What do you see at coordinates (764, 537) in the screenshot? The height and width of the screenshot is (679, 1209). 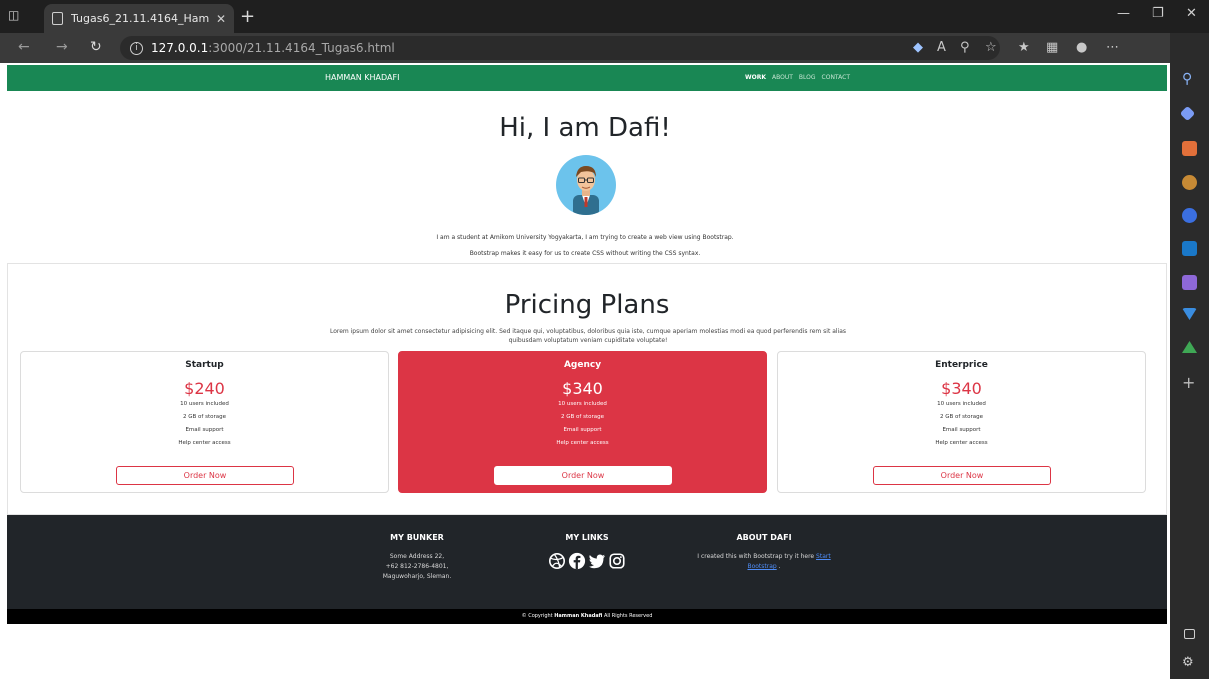 I see `footer-about-heading: ABOUT DAFI` at bounding box center [764, 537].